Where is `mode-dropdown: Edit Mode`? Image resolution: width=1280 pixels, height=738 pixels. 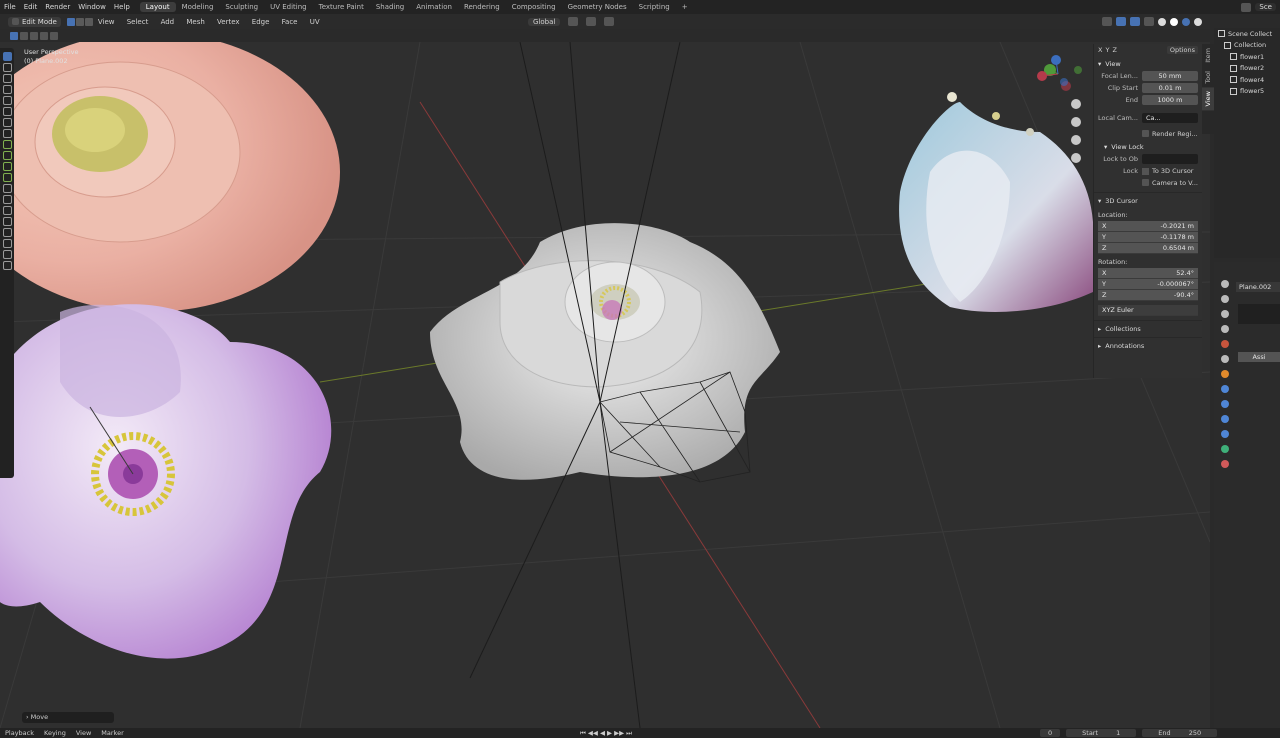
mode-dropdown: Edit Mode is located at coordinates (34, 21).